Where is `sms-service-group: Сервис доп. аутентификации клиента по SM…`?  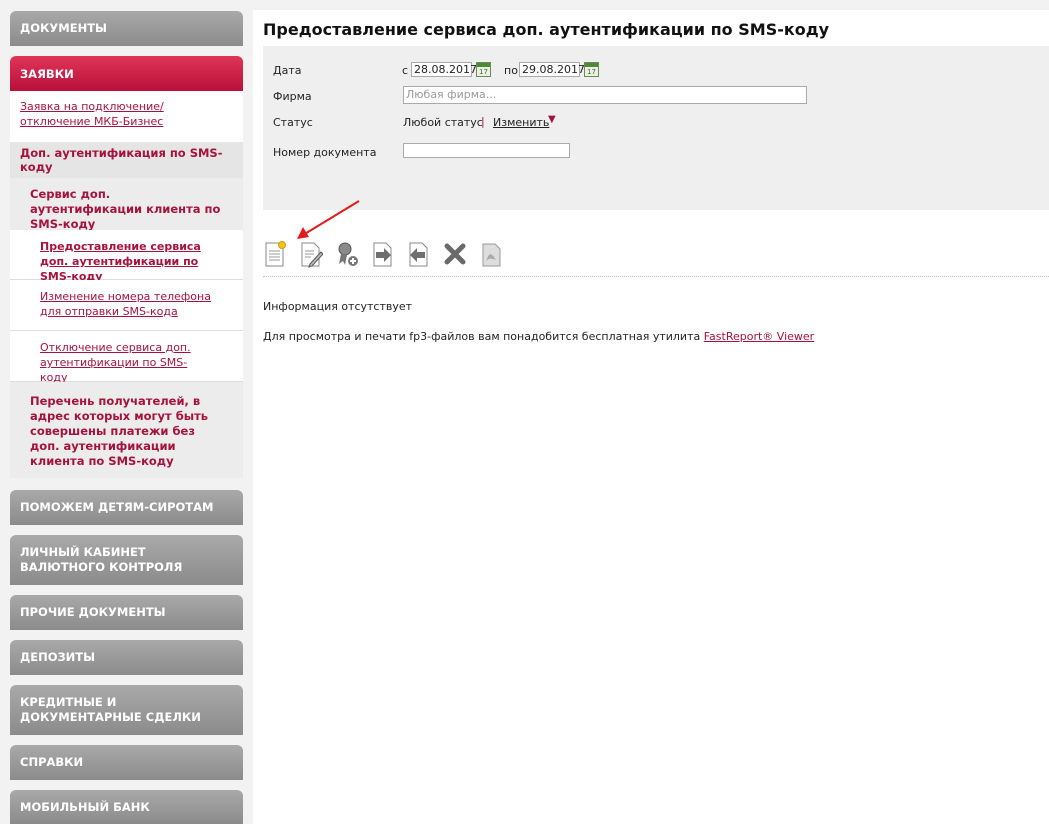 sms-service-group: Сервис доп. аутентификации клиента по SM… is located at coordinates (126, 204).